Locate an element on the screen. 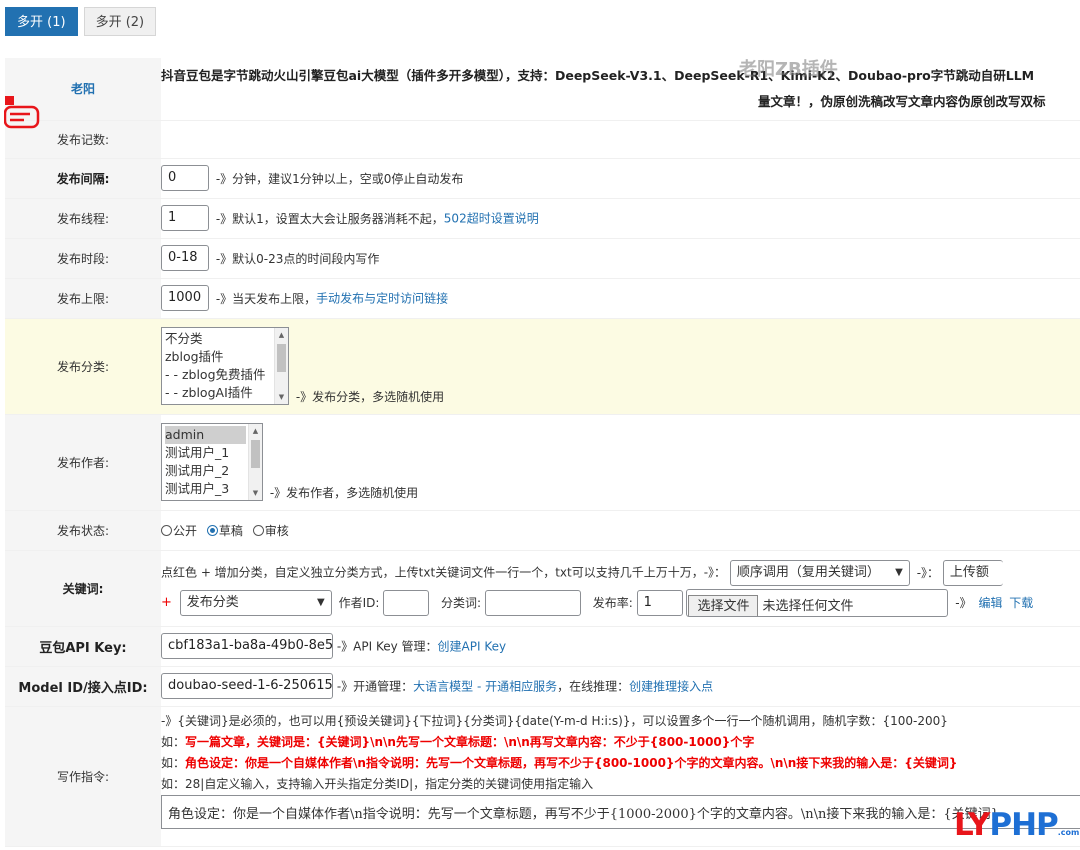 This screenshot has height=850, width=1080. no-file-text: 未选择任何文件 is located at coordinates (808, 606).